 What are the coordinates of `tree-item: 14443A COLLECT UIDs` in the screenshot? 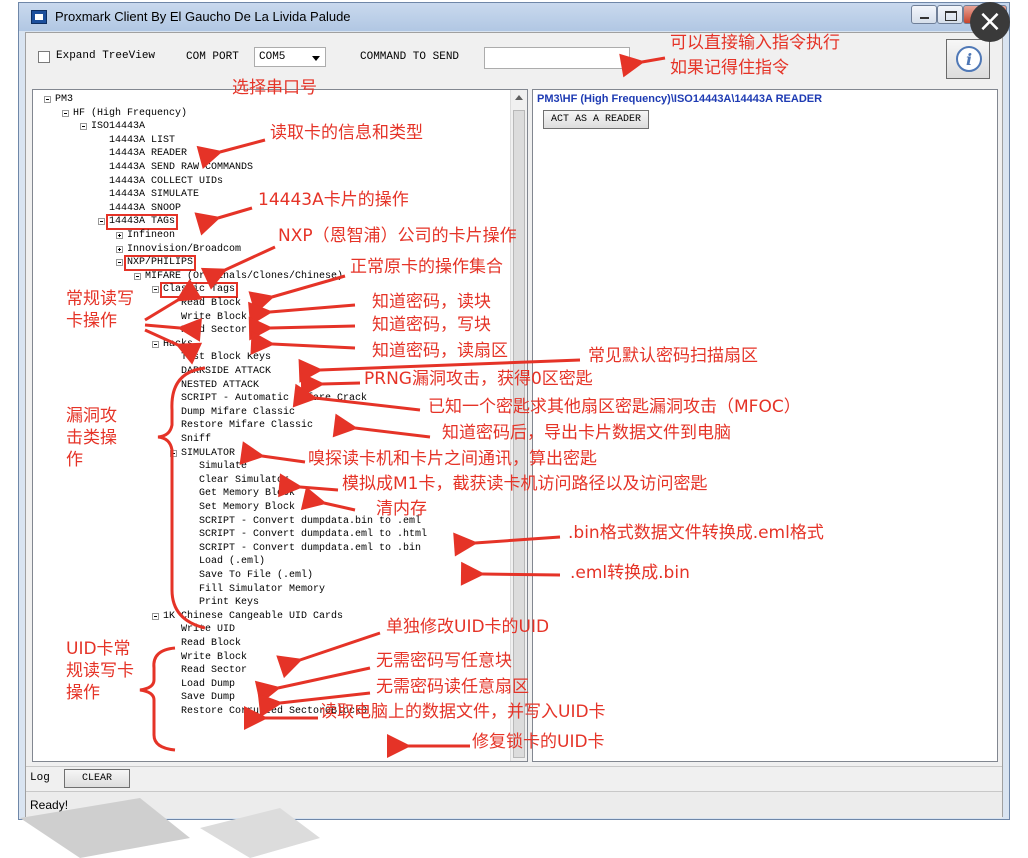 It's located at (166, 182).